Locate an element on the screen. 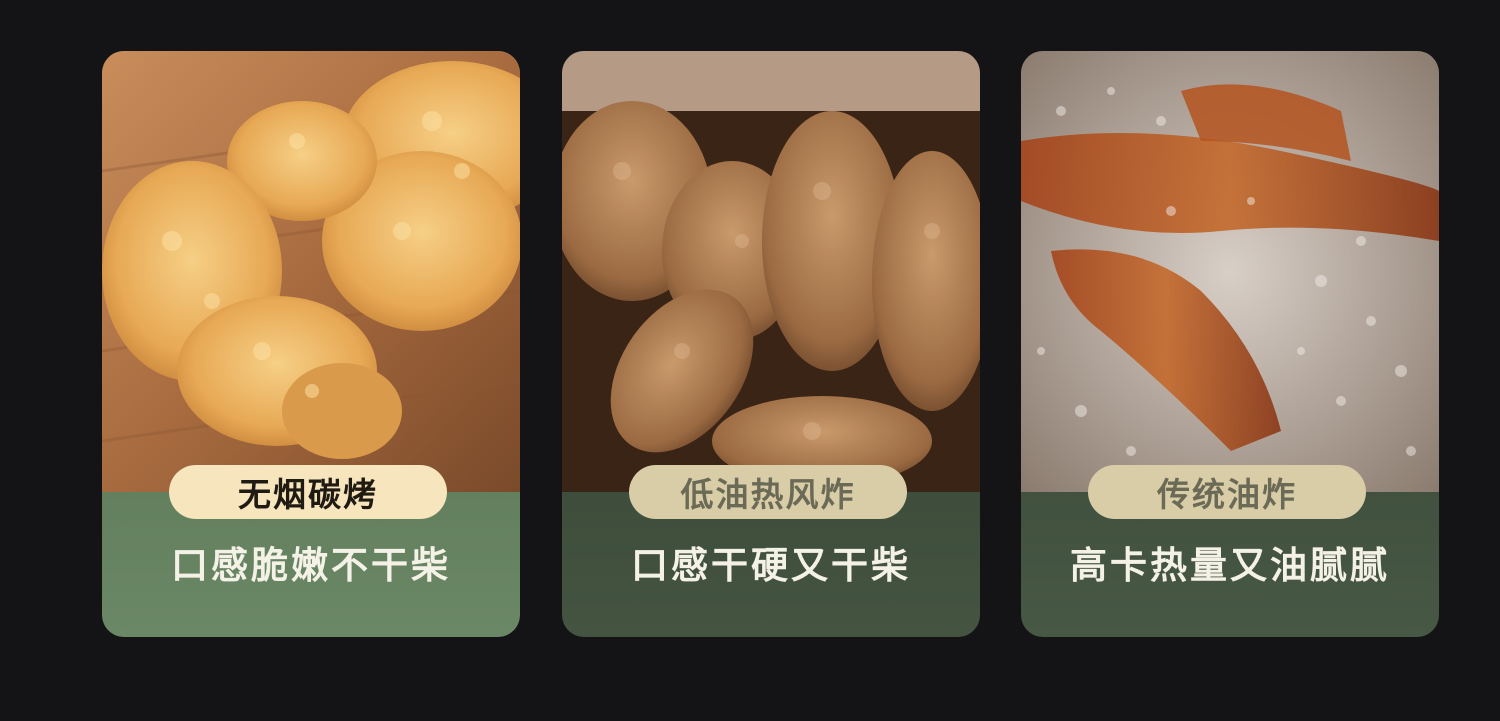 This screenshot has width=1500, height=721. method-description: 高卡热量又油腻腻 is located at coordinates (1230, 565).